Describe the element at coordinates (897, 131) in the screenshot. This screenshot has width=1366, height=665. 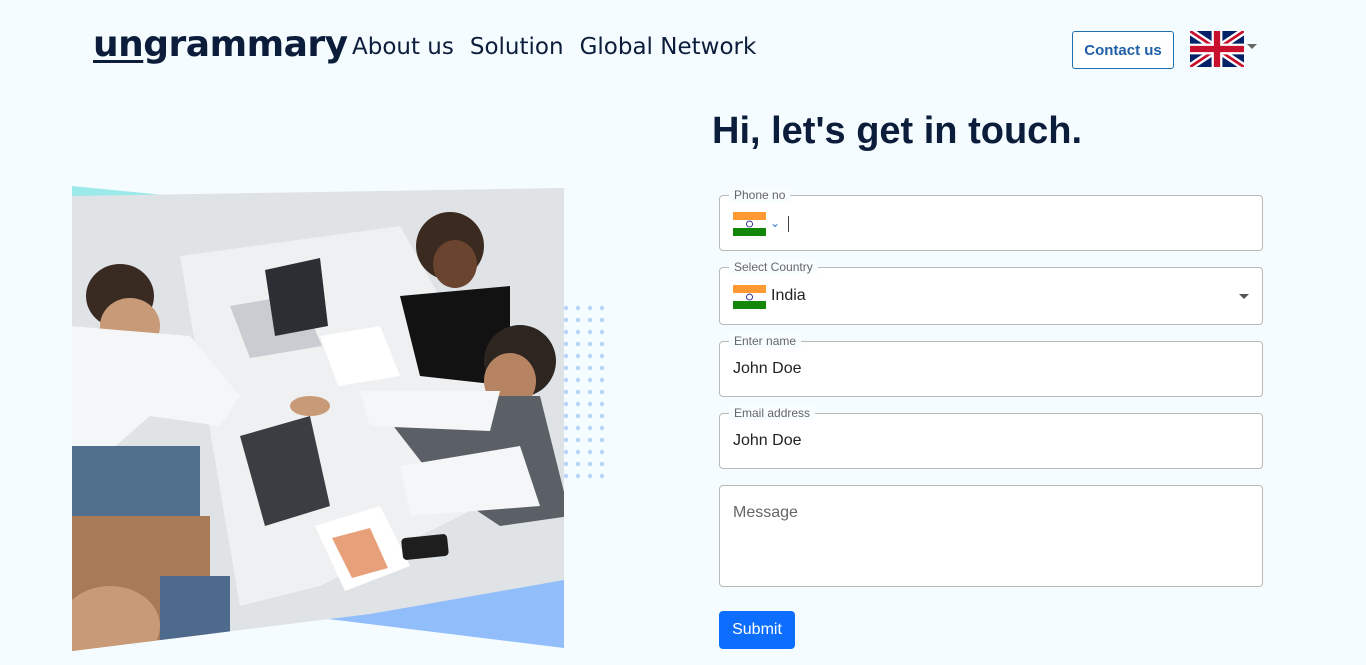
I see `page-title: Hi, let's get in touch.` at that location.